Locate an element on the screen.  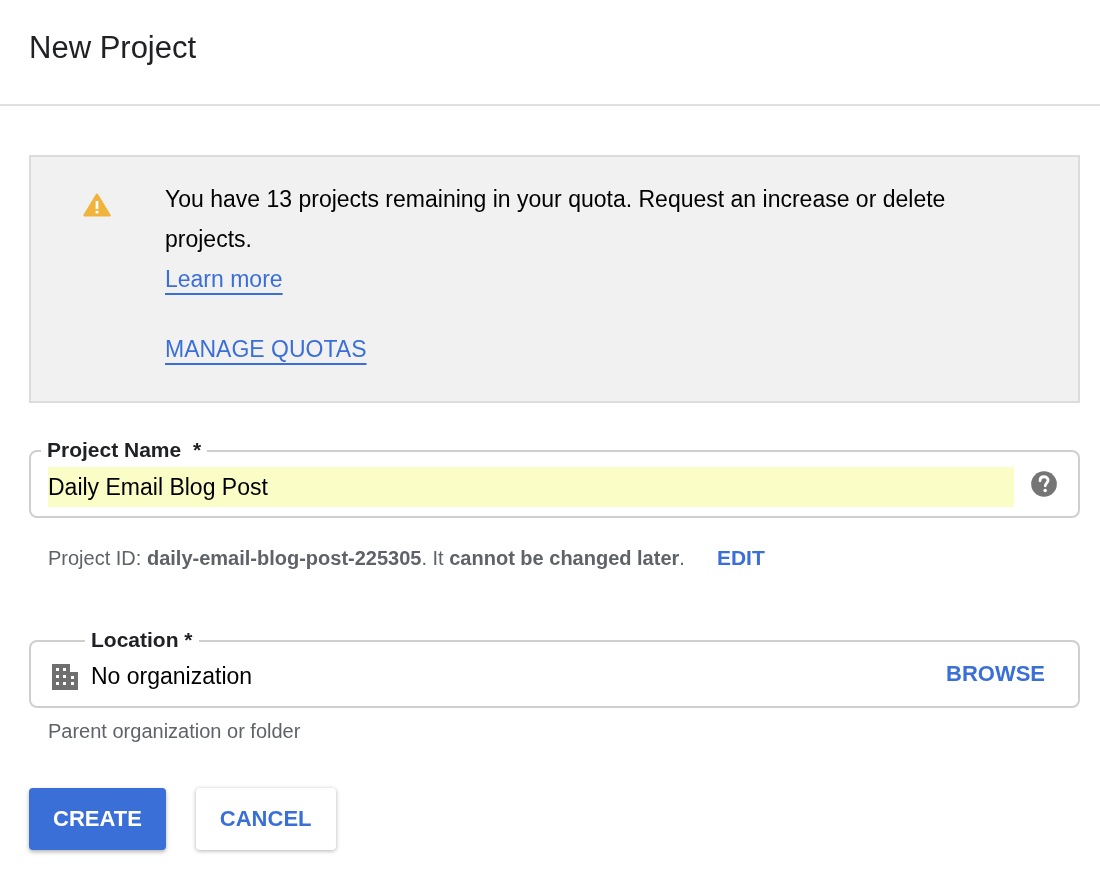
help-icon is located at coordinates (1044, 484).